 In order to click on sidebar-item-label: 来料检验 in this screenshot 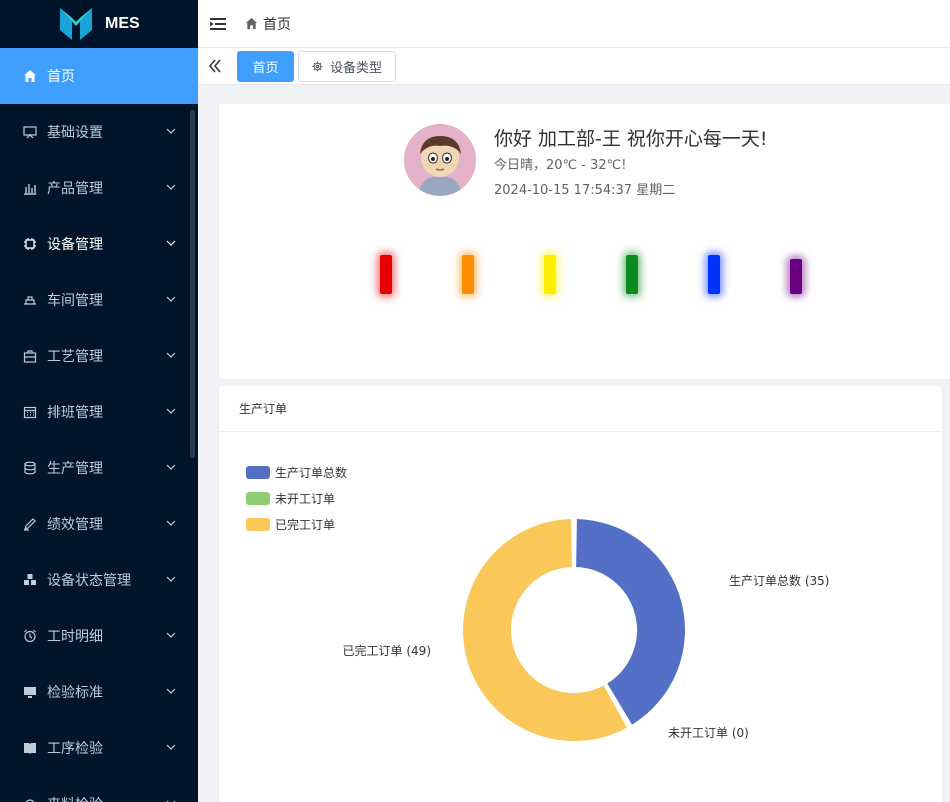, I will do `click(75, 798)`.